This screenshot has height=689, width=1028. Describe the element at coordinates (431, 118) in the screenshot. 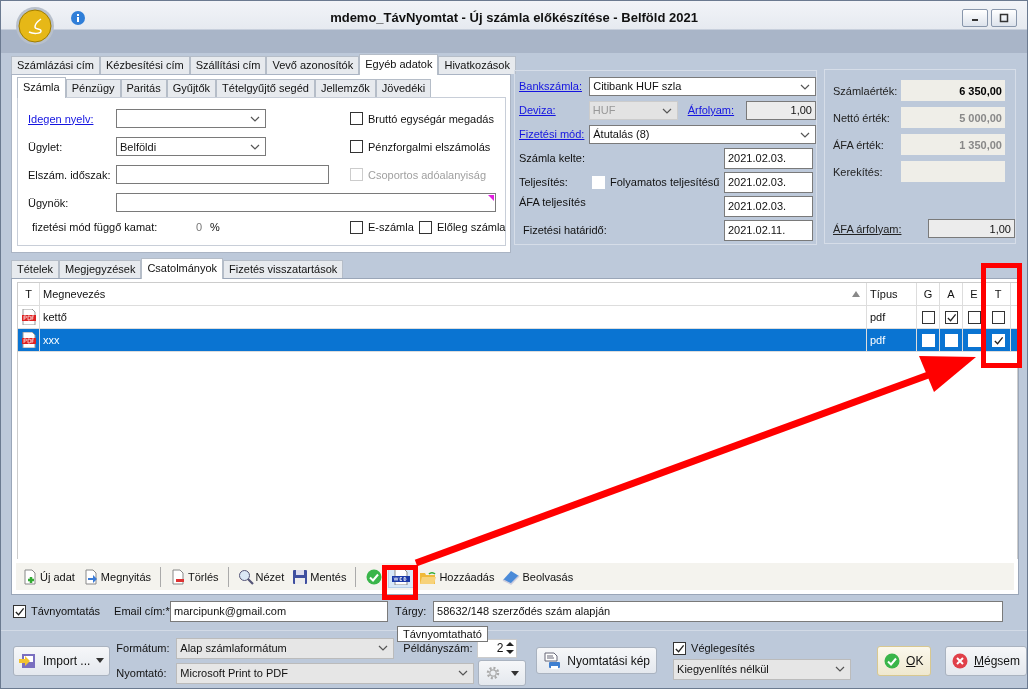

I see `checkbox-label: Bruttó egységár megadás` at that location.